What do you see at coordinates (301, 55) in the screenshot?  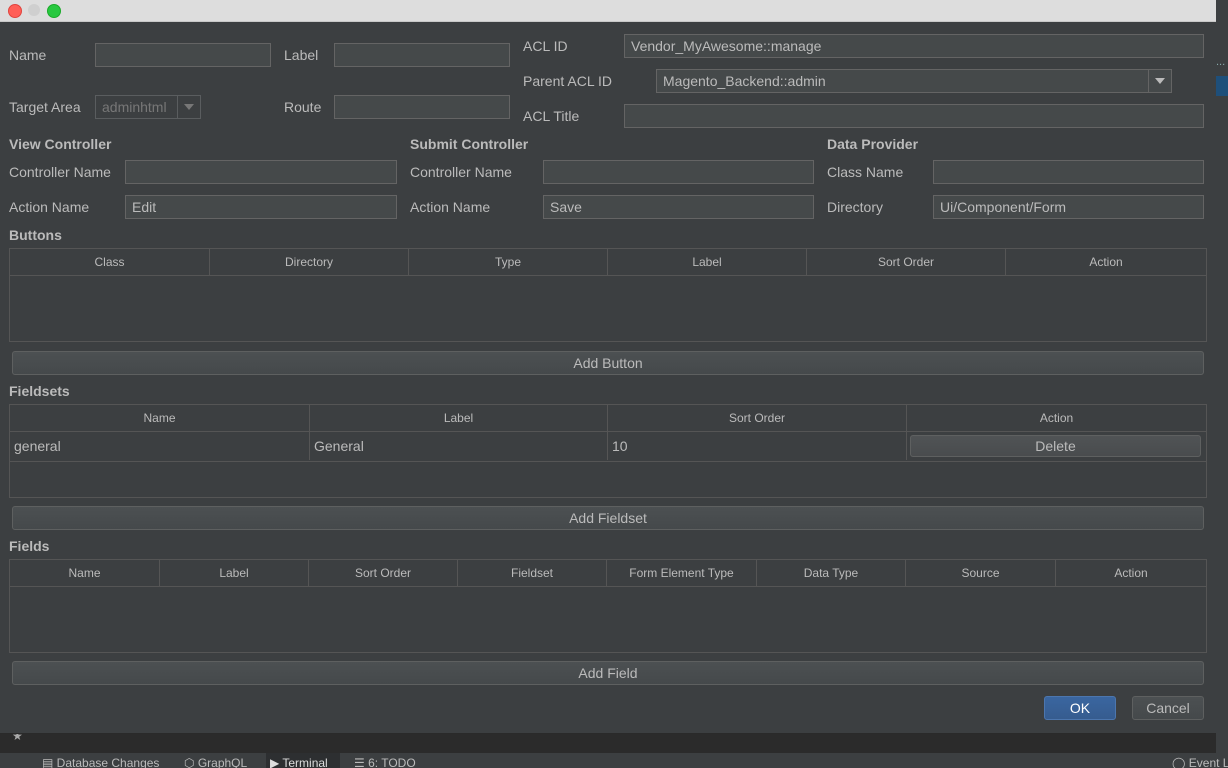 I see `label-label: Label` at bounding box center [301, 55].